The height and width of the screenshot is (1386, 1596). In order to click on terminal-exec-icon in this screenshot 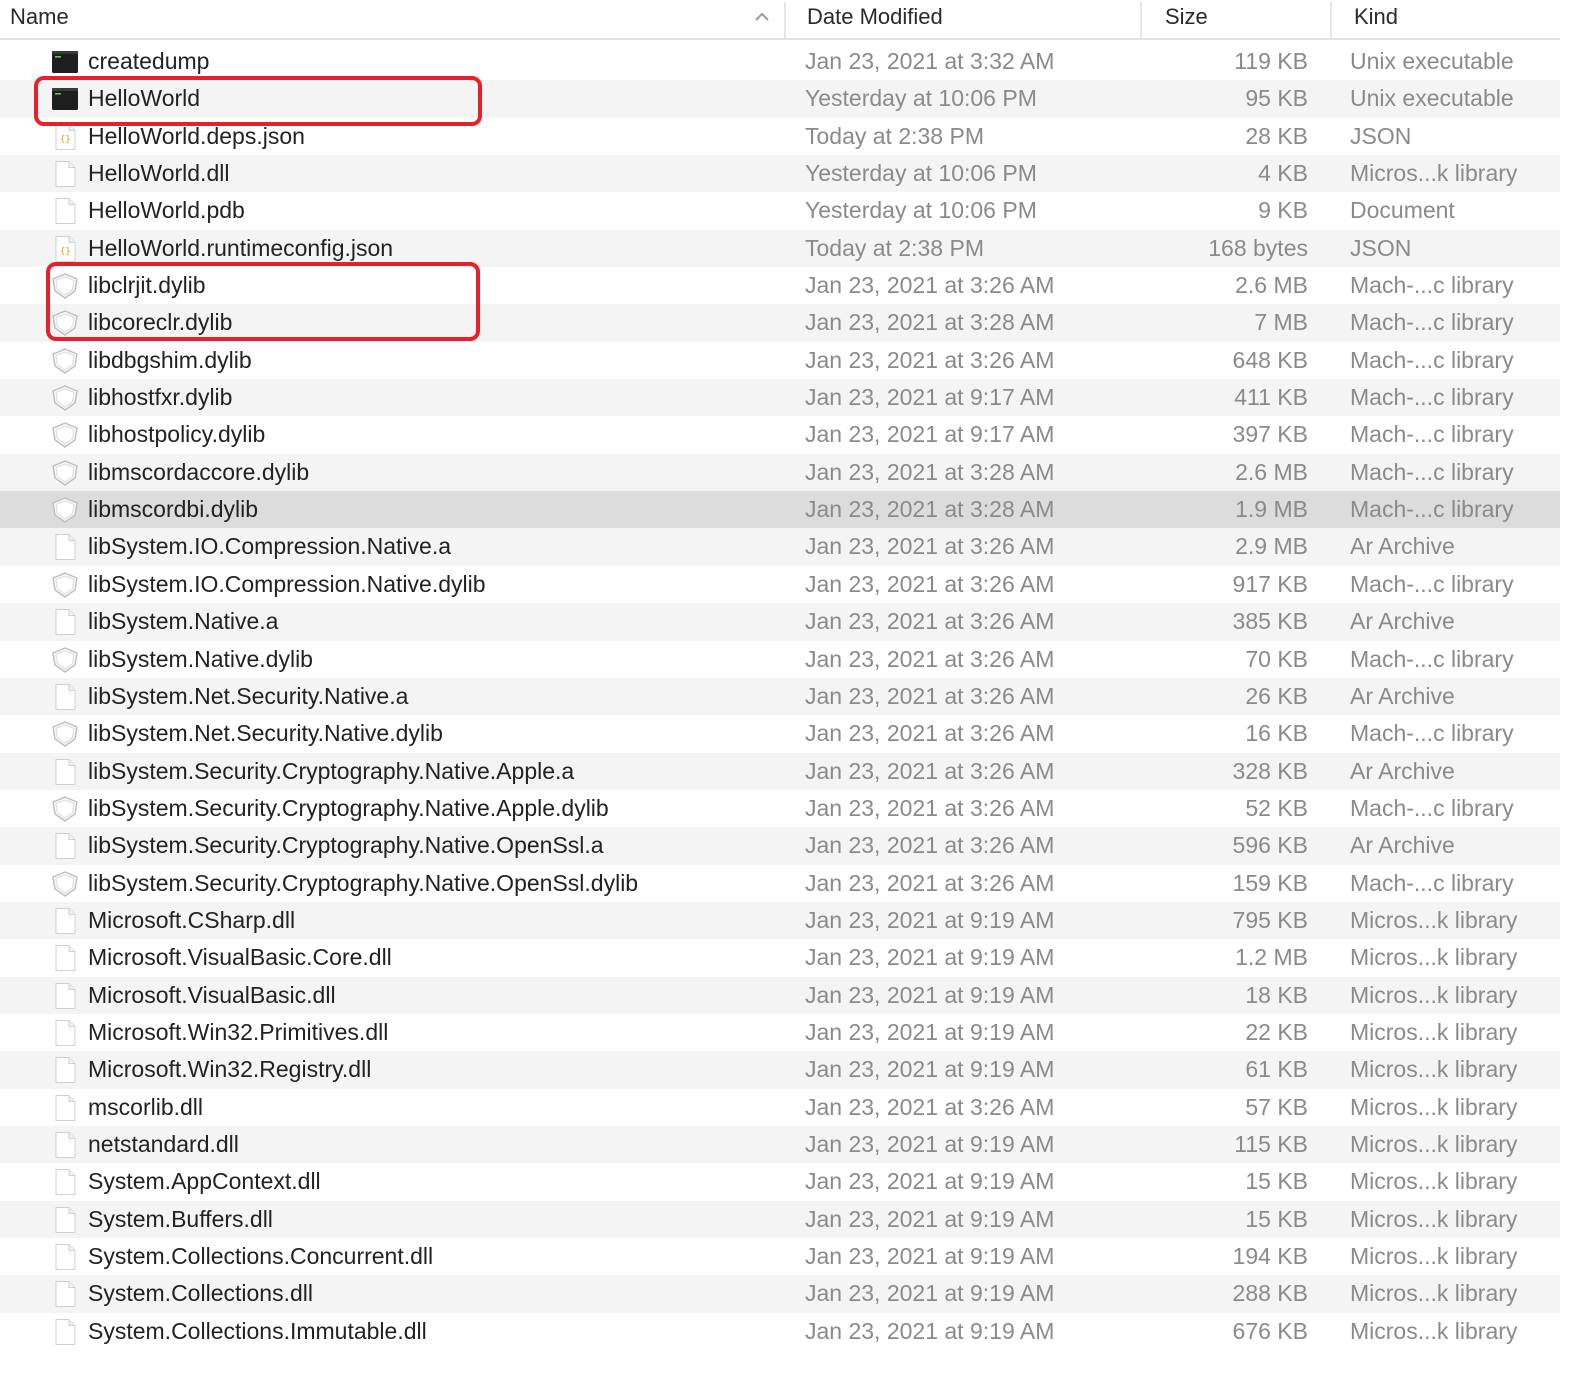, I will do `click(65, 62)`.